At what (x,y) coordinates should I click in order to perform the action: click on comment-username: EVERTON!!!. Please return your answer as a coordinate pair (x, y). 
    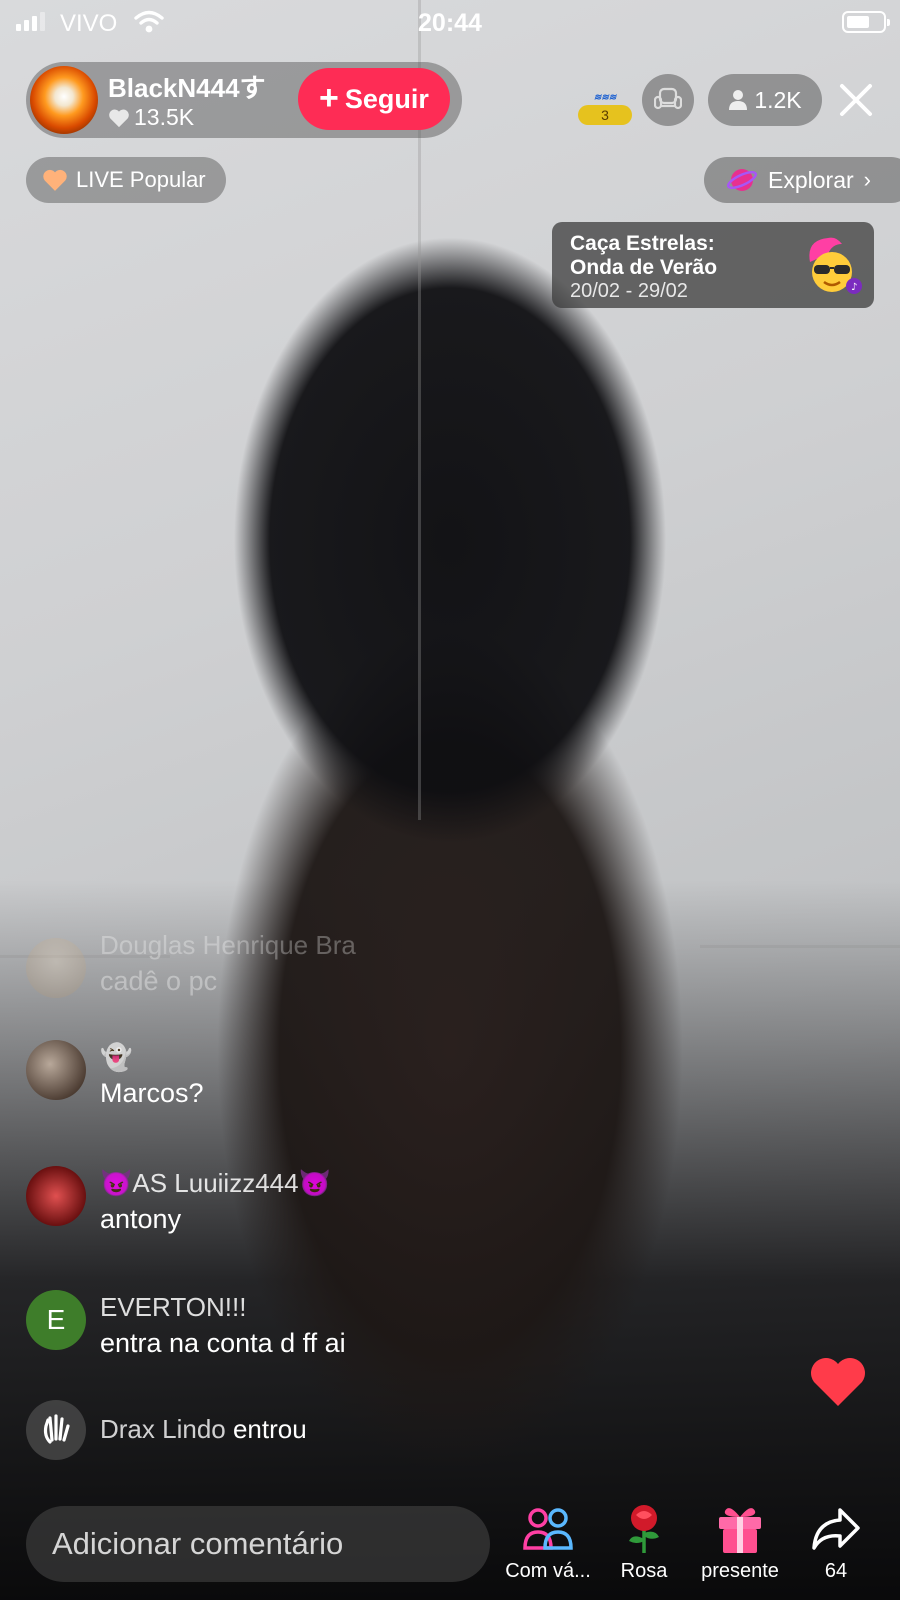
    Looking at the image, I should click on (173, 1307).